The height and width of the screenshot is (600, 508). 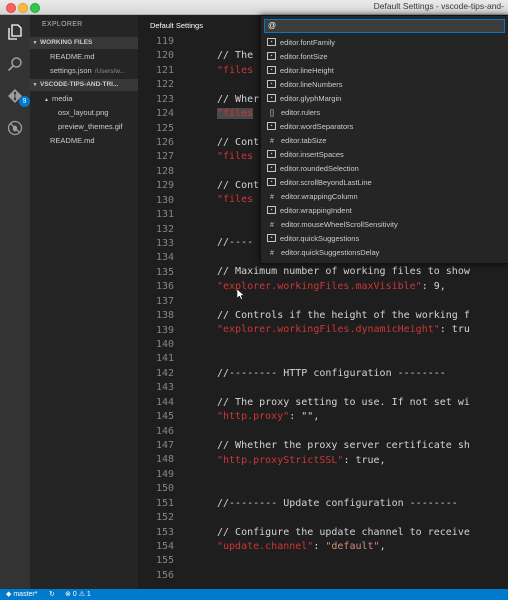 I want to click on explorer-icon, so click(x=15, y=32).